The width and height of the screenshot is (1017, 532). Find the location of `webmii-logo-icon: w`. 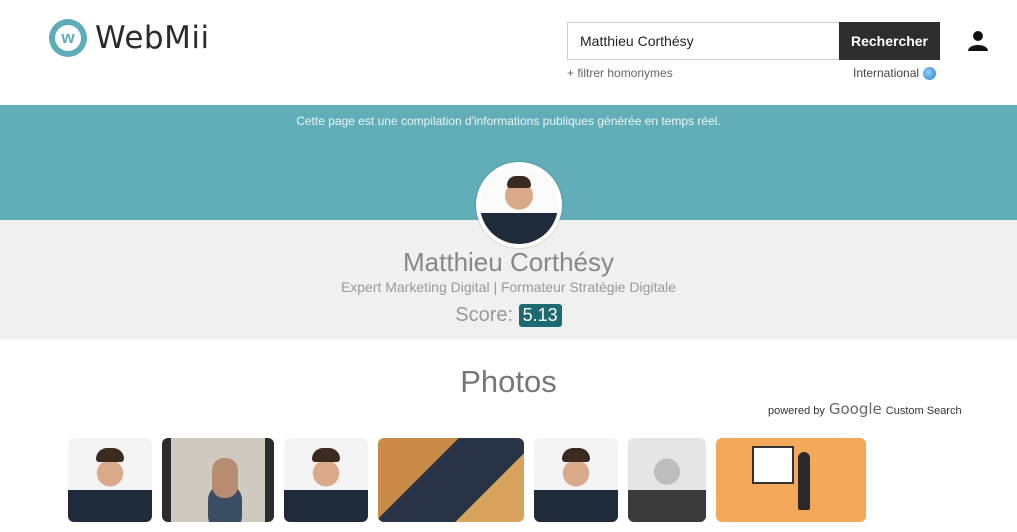

webmii-logo-icon: w is located at coordinates (68, 38).